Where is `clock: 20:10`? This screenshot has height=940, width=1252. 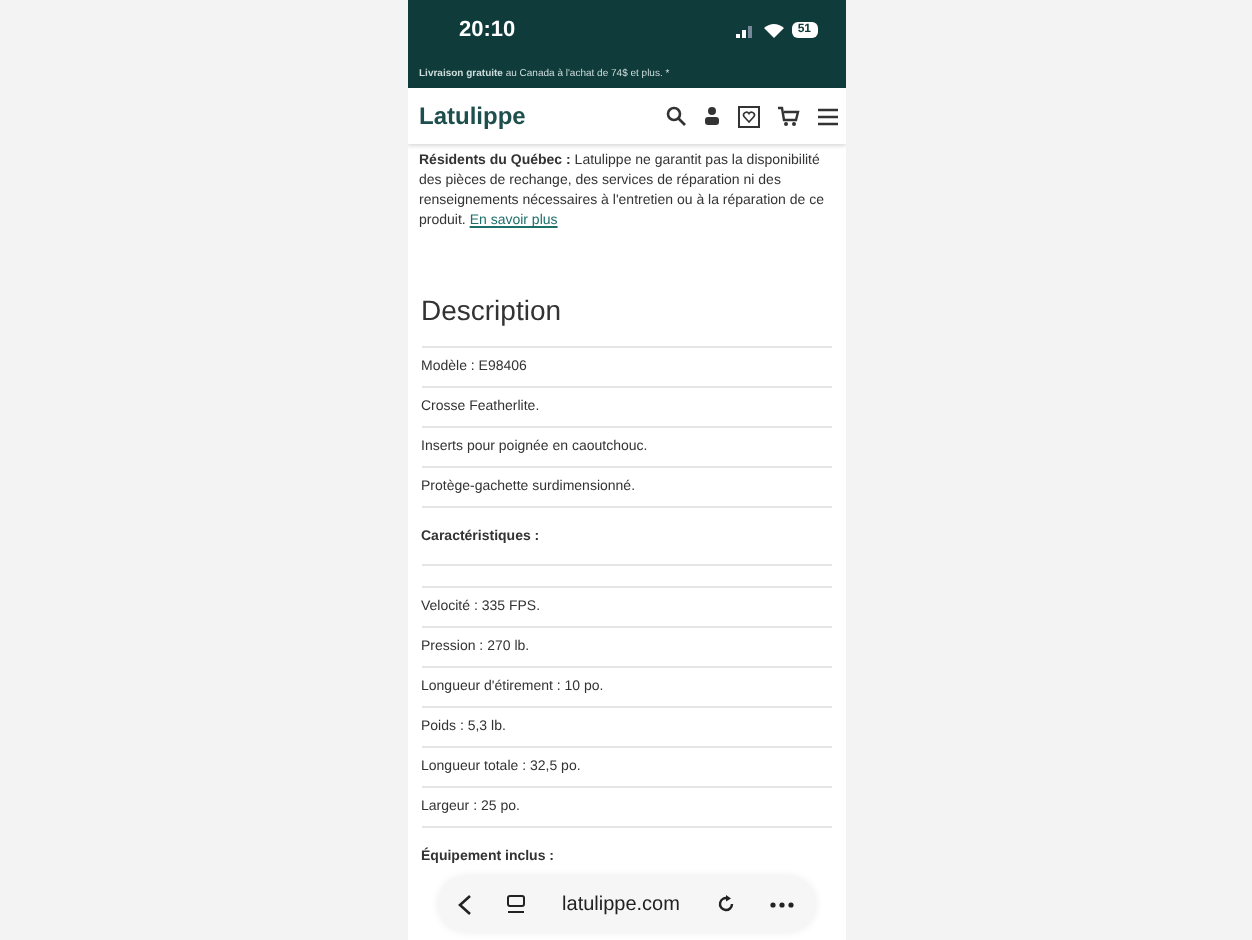
clock: 20:10 is located at coordinates (487, 30).